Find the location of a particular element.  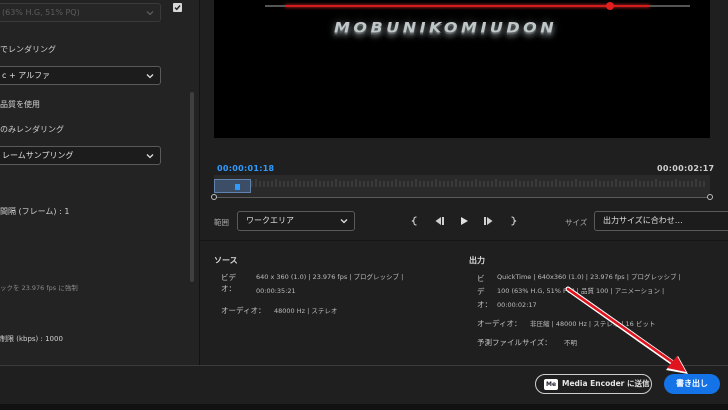

frame-sampling-dropdown: レームサンプリング is located at coordinates (80, 155).